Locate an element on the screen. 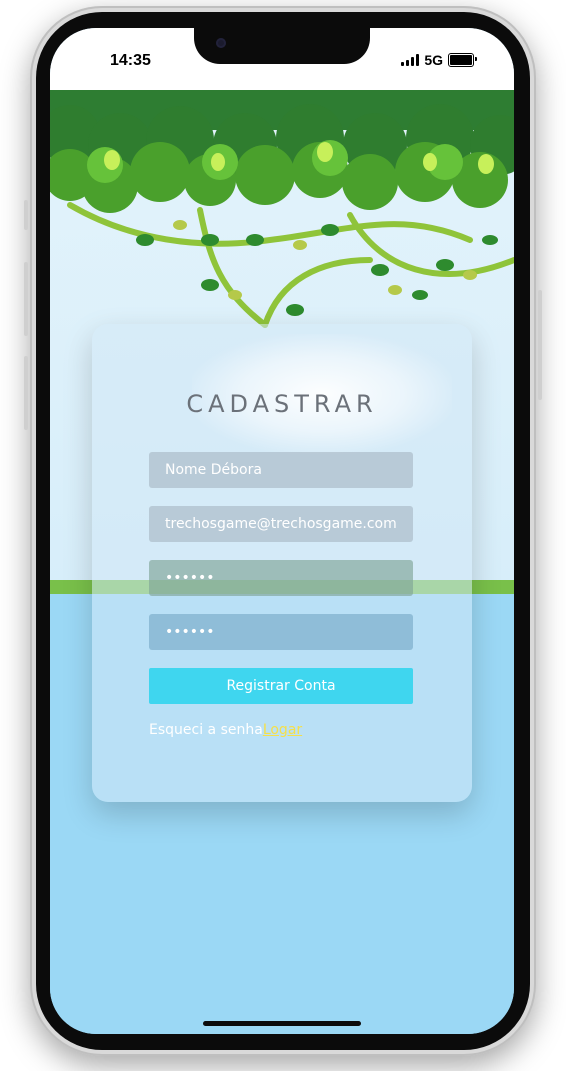  clock: 14:35 is located at coordinates (130, 60).